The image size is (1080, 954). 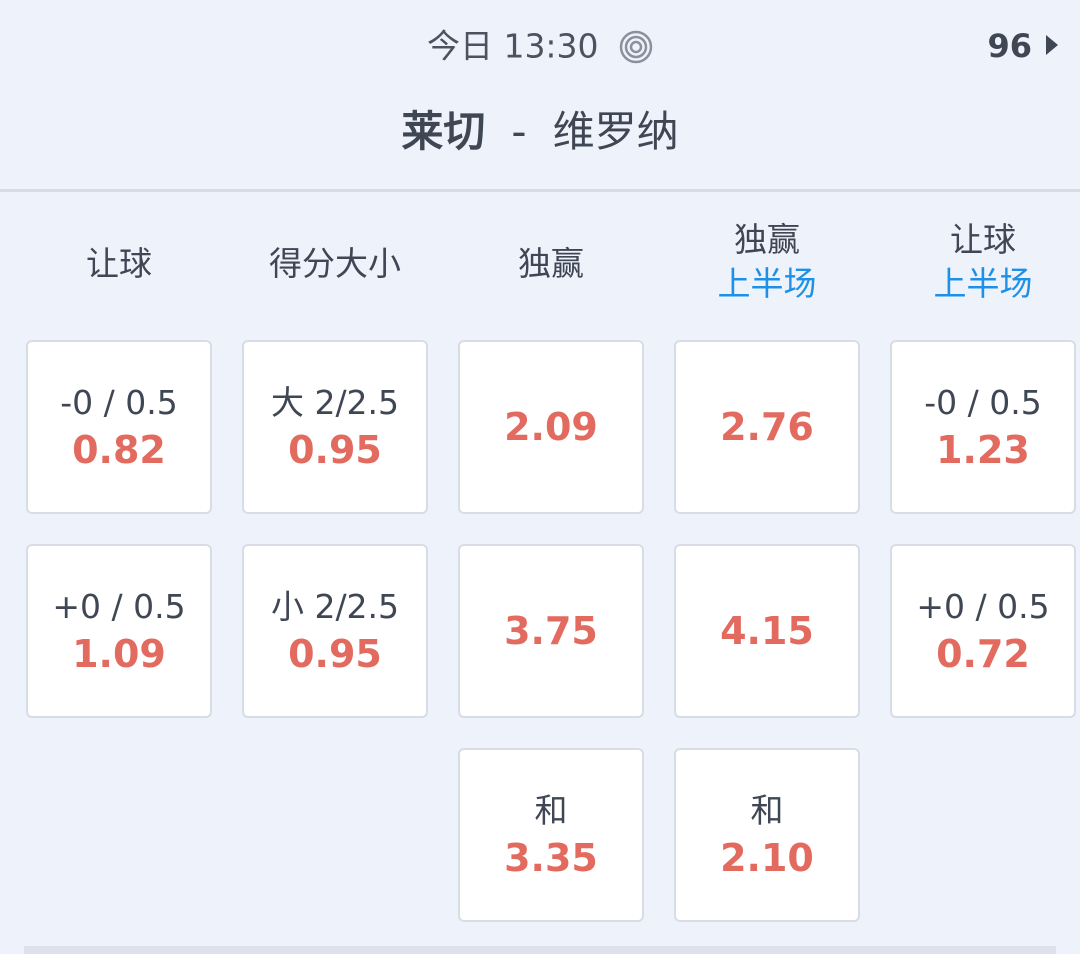 What do you see at coordinates (1009, 46) in the screenshot?
I see `more-markets-count: 96` at bounding box center [1009, 46].